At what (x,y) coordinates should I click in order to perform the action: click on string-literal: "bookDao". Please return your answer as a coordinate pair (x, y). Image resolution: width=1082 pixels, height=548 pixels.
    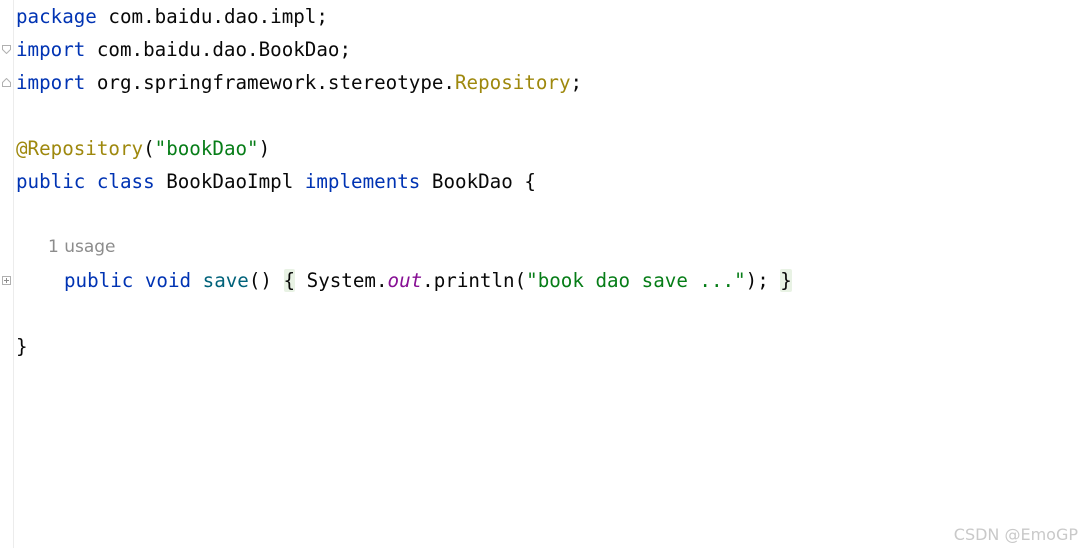
    Looking at the image, I should click on (206, 148).